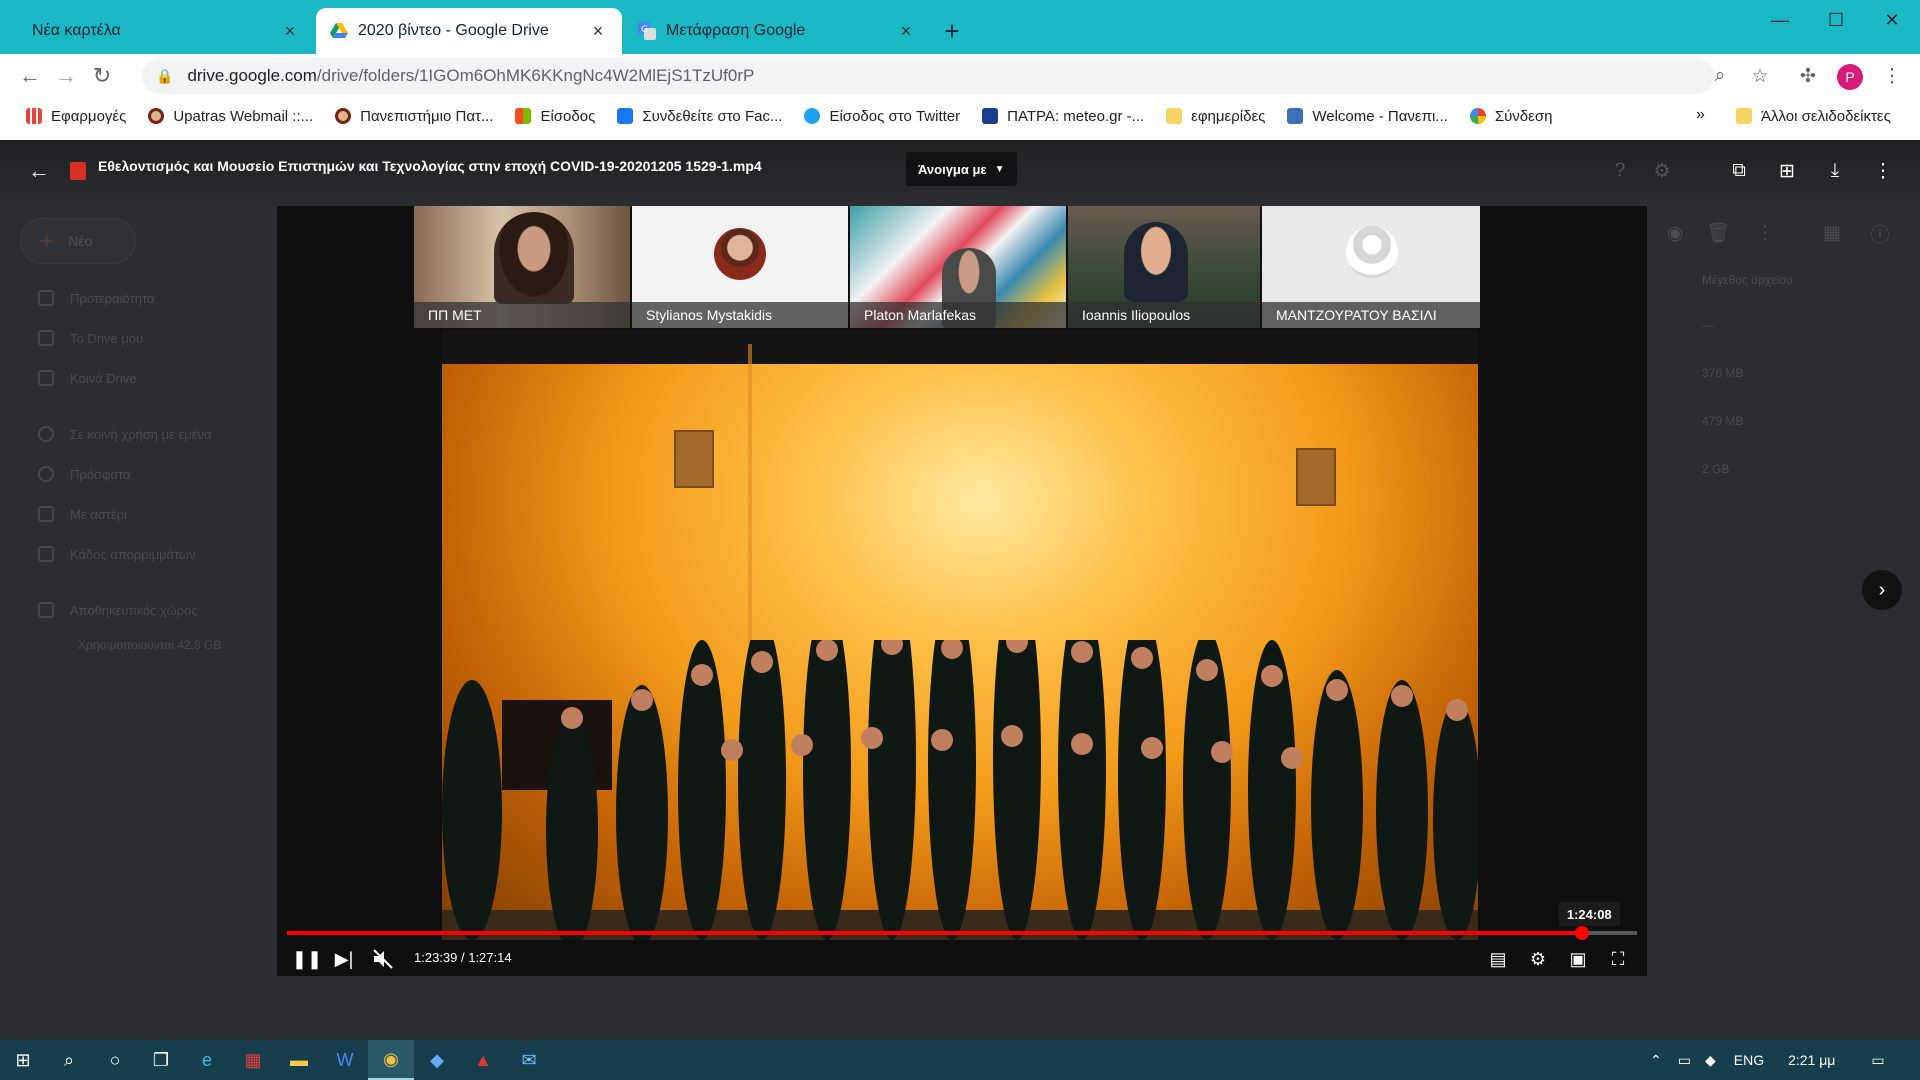 This screenshot has height=1080, width=1920. What do you see at coordinates (1892, 76) in the screenshot?
I see `chrome-menu-icon: ⋮` at bounding box center [1892, 76].